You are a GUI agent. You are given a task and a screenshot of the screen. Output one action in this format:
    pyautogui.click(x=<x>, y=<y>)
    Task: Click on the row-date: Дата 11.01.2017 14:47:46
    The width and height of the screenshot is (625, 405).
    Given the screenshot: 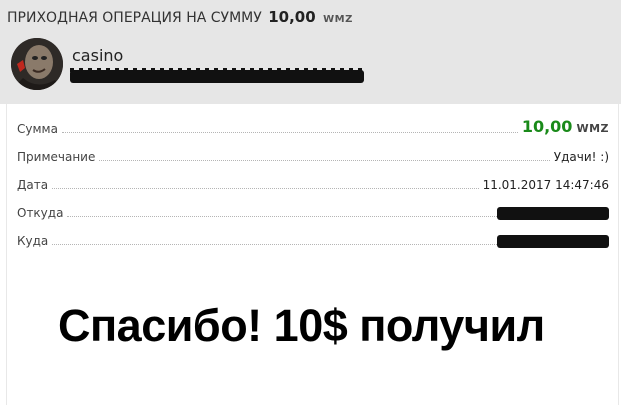 What is the action you would take?
    pyautogui.click(x=313, y=183)
    